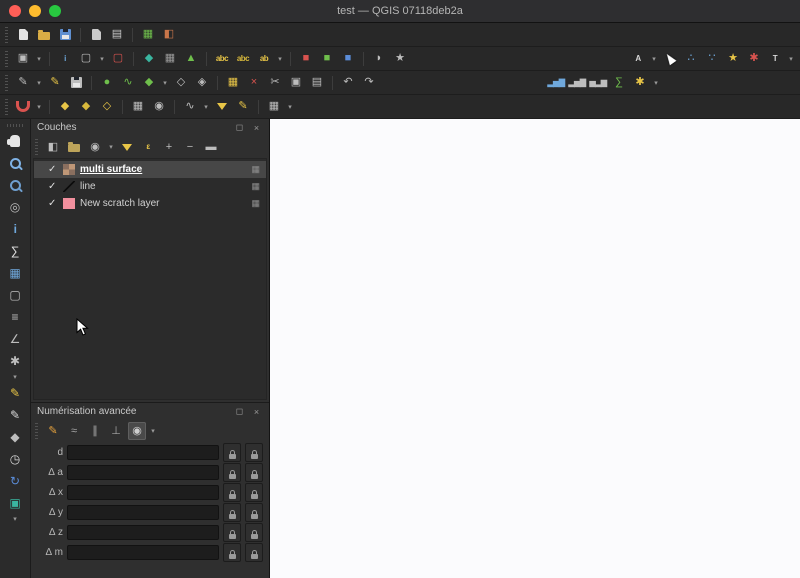 The width and height of the screenshot is (800, 578). I want to click on statistical-summary-icon: ∑, so click(15, 251).